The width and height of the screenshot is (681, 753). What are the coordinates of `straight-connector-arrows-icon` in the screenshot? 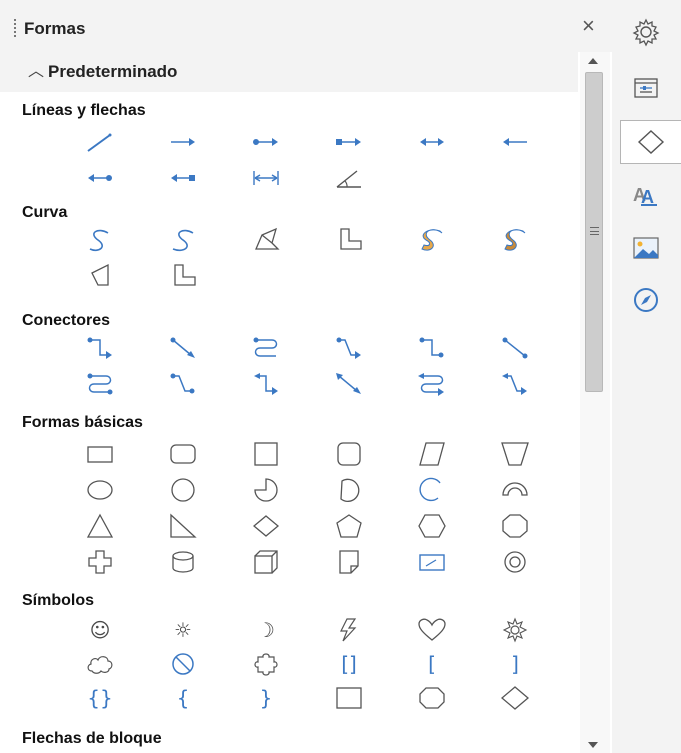 It's located at (349, 384).